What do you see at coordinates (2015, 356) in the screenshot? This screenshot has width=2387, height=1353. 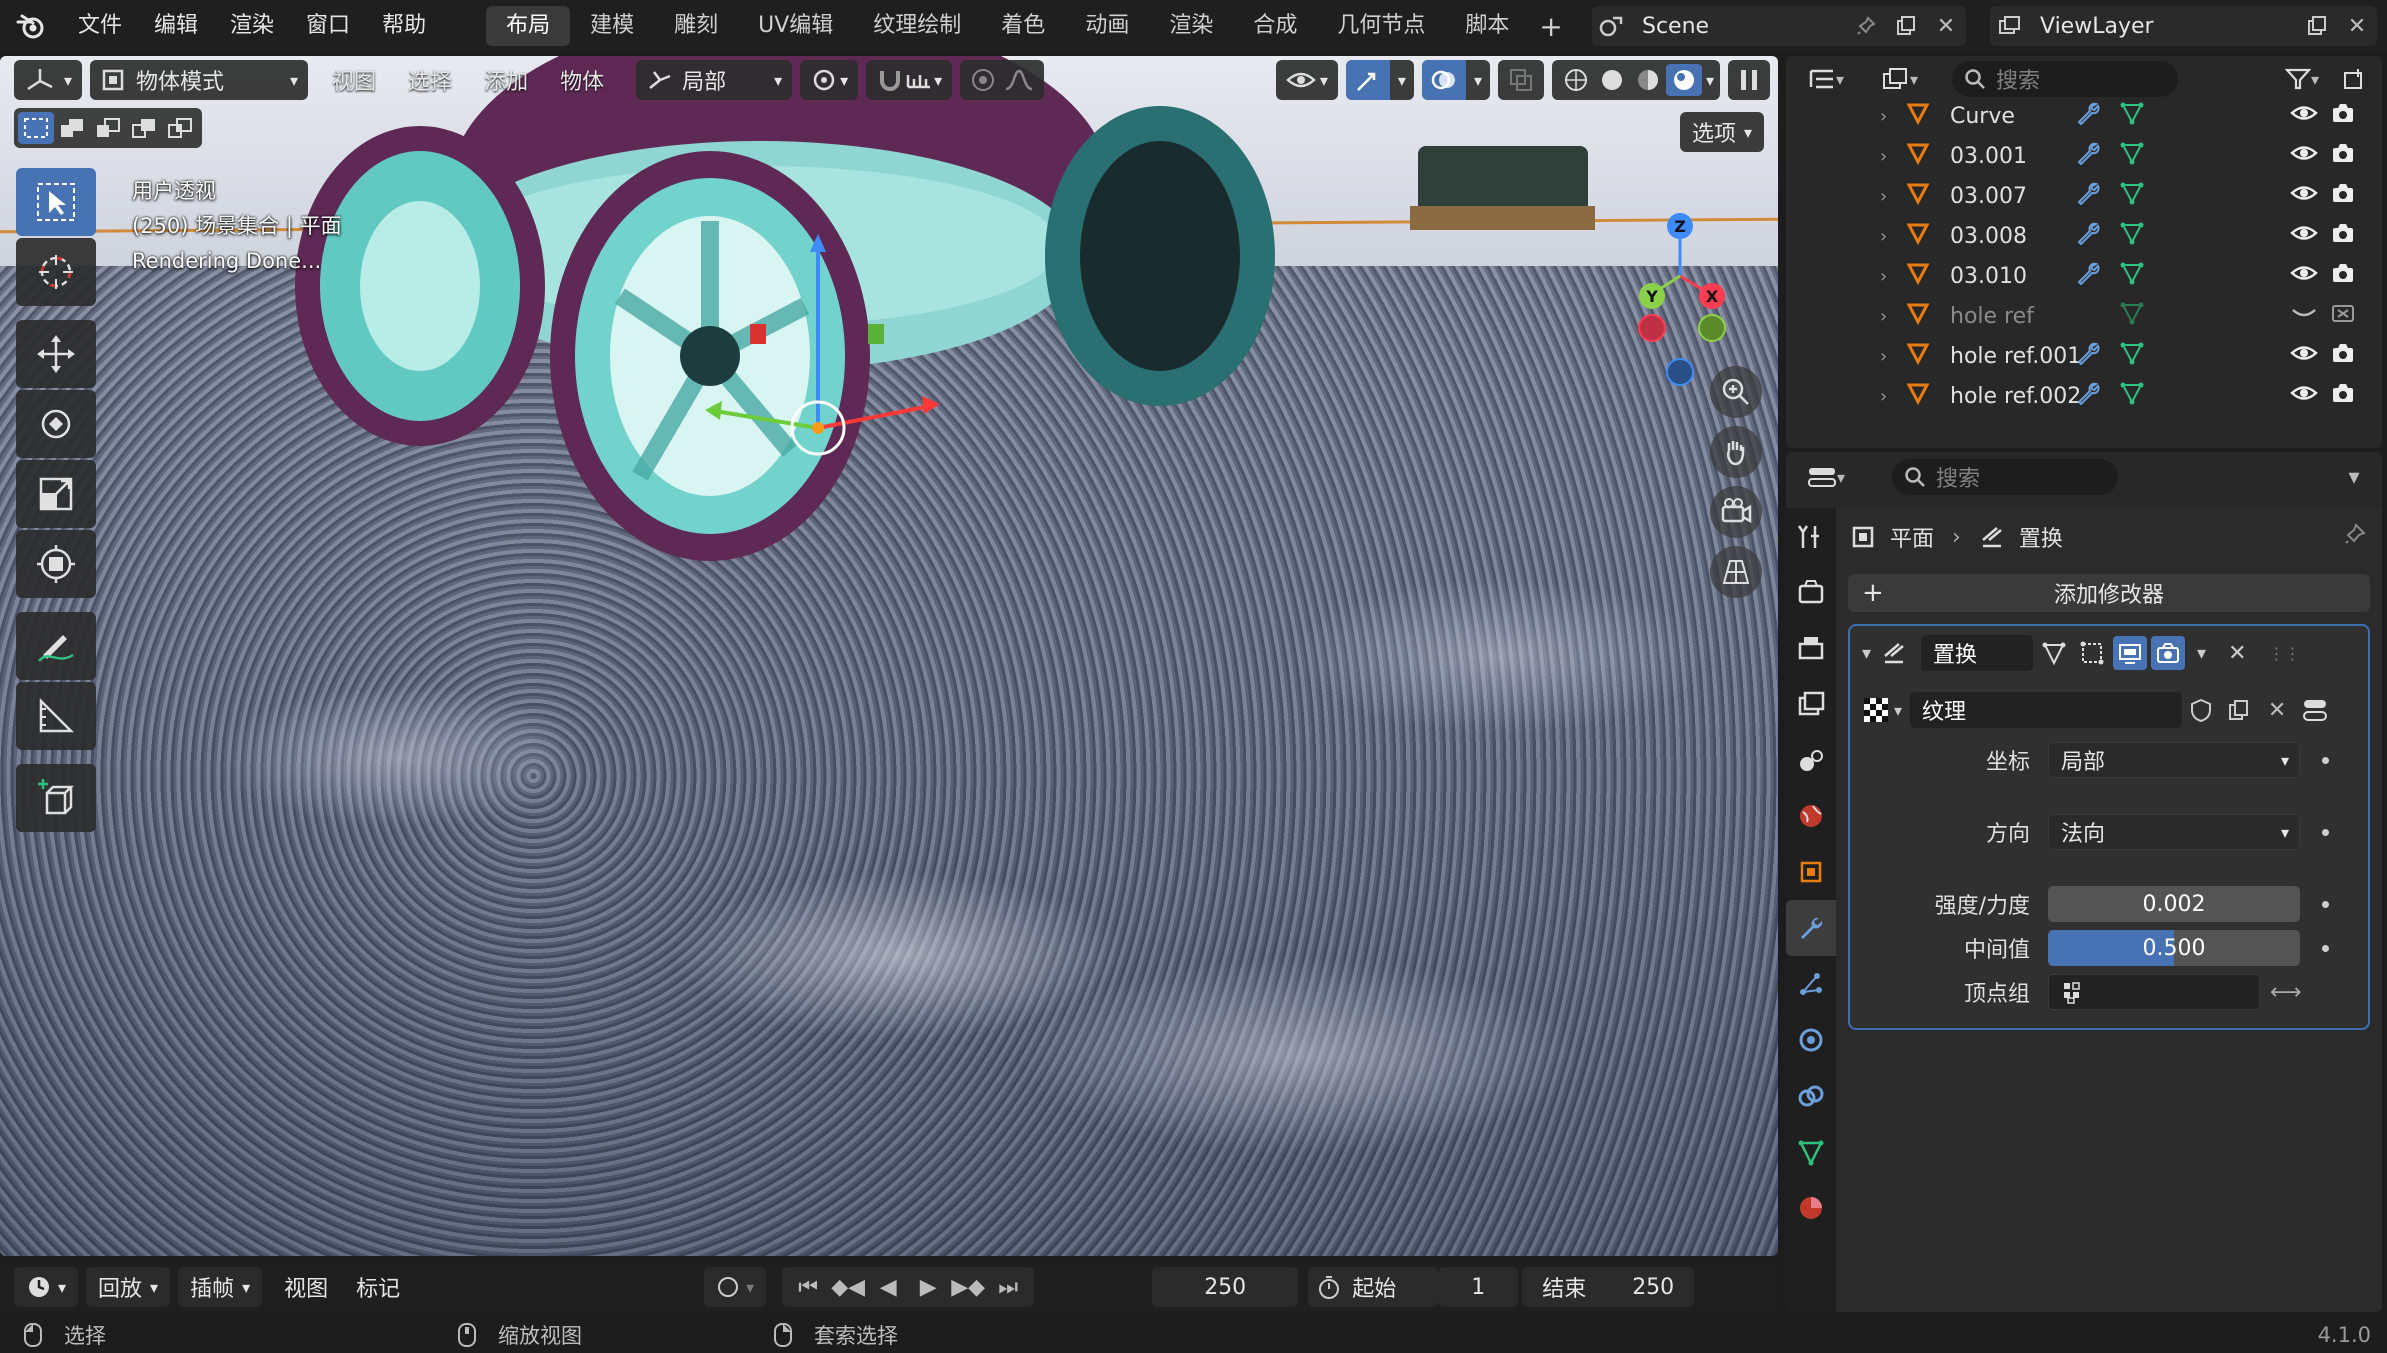 I see `outliner-item-name: hole ref.001` at bounding box center [2015, 356].